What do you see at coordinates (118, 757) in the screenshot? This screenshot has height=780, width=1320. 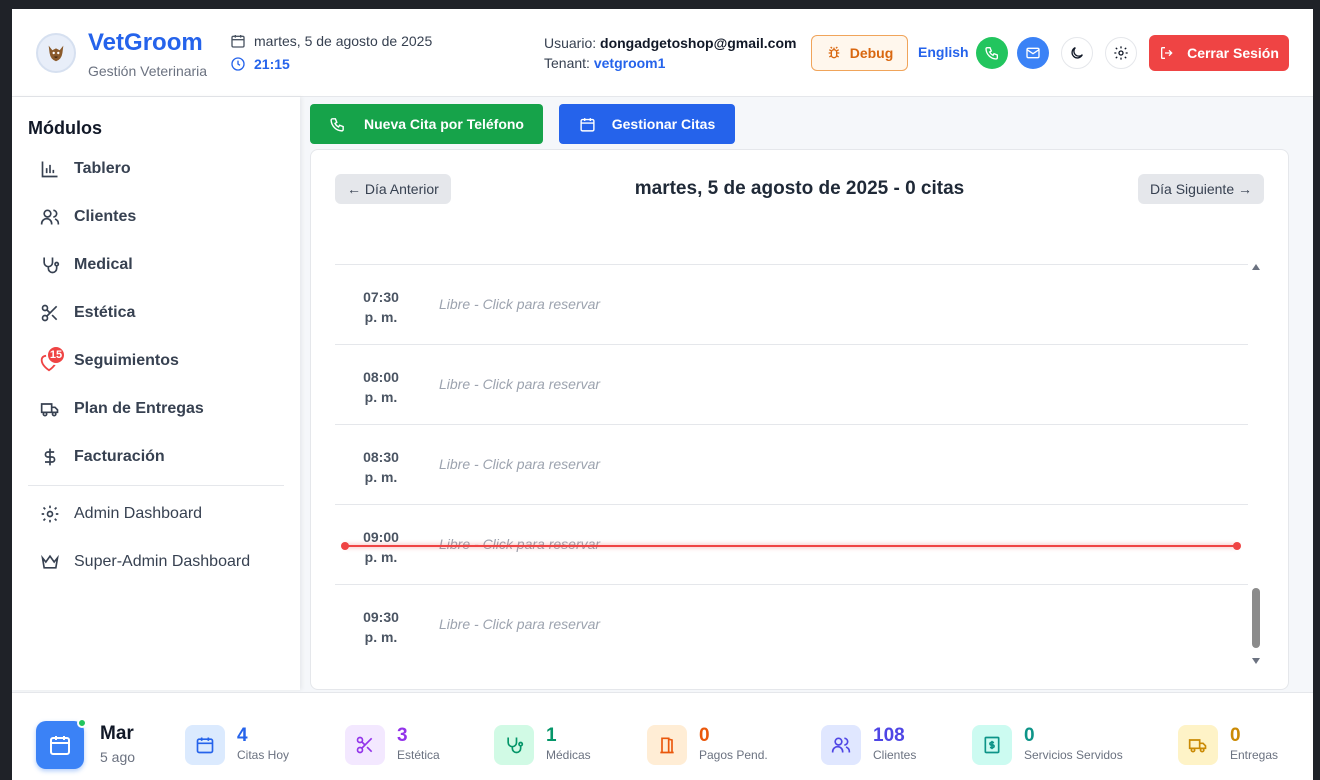 I see `today-date: 5 ago` at bounding box center [118, 757].